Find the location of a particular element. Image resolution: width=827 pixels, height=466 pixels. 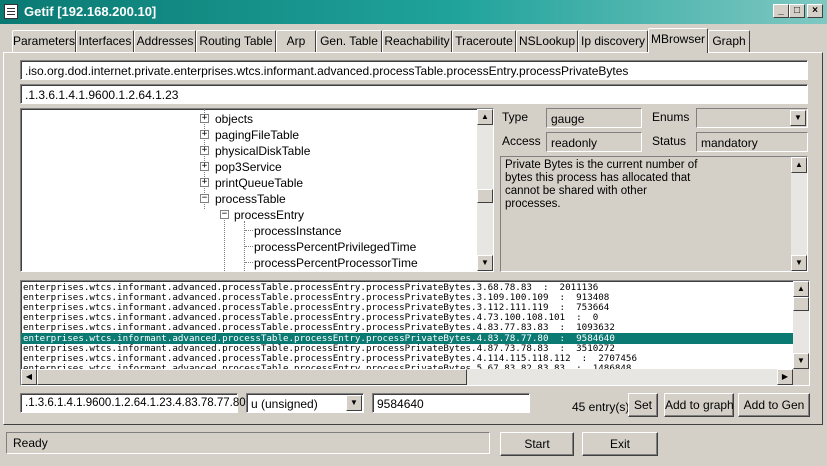

access-label: Access is located at coordinates (521, 141).